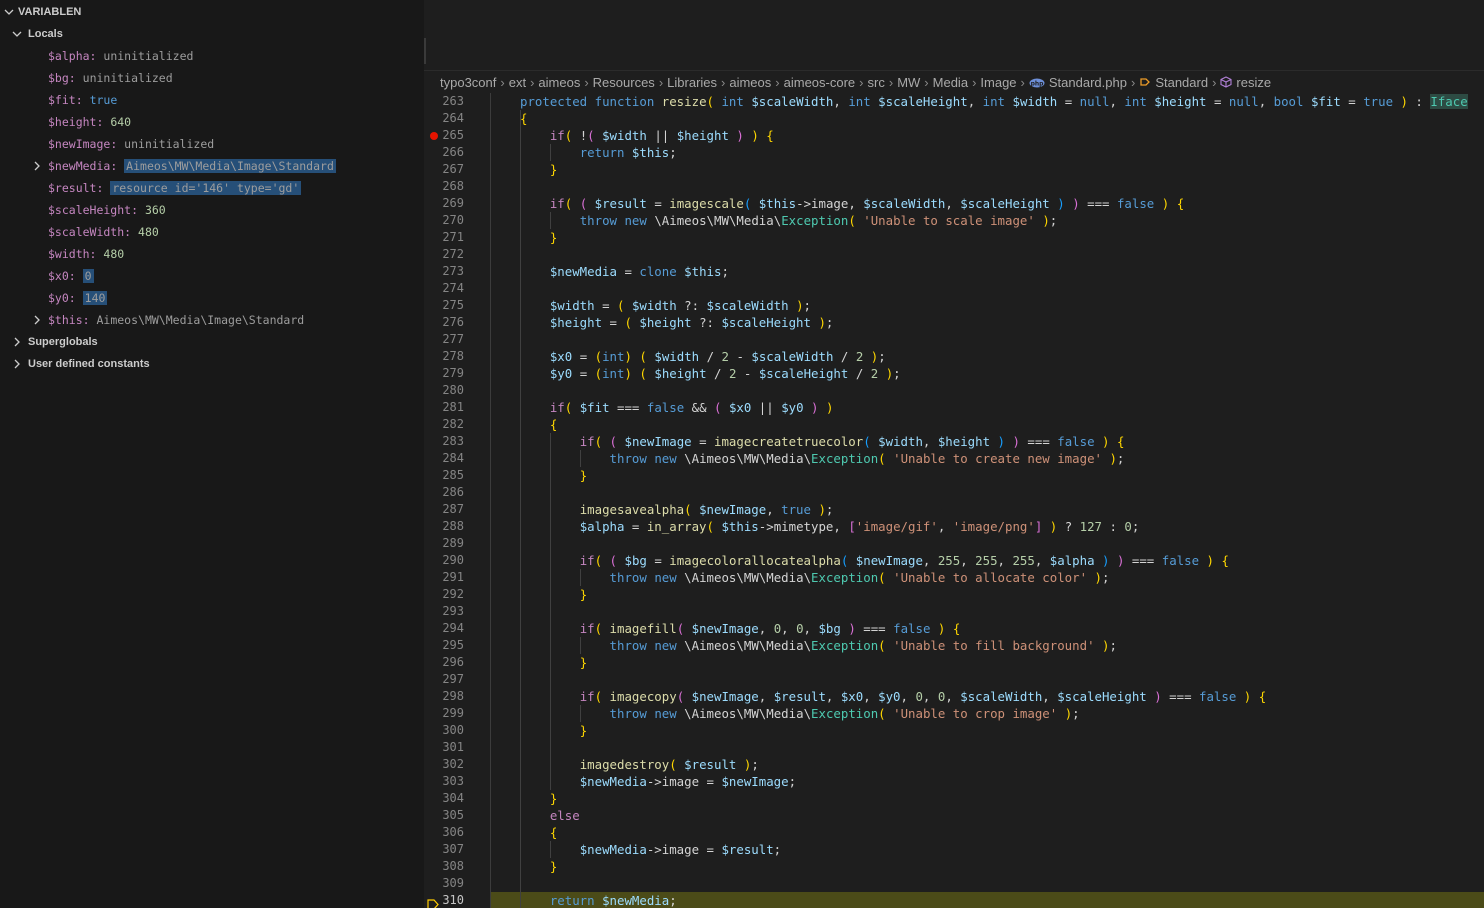 This screenshot has width=1484, height=908. What do you see at coordinates (1037, 83) in the screenshot?
I see `svg-text: php` at bounding box center [1037, 83].